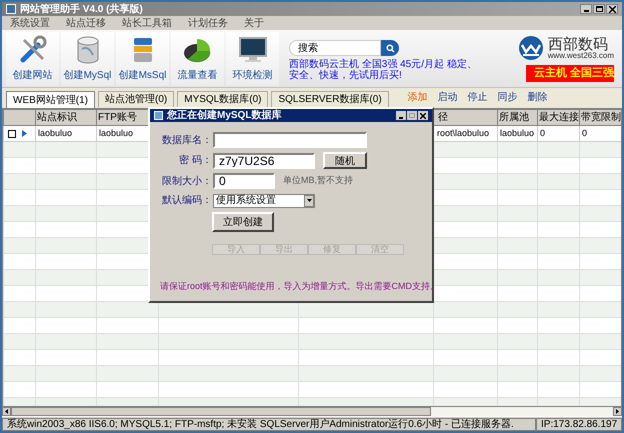  What do you see at coordinates (387, 70) in the screenshot?
I see `ad-link: 西部数码云主机 全国3强 45元/月起 稳定、安全、快速，先试用后买!` at bounding box center [387, 70].